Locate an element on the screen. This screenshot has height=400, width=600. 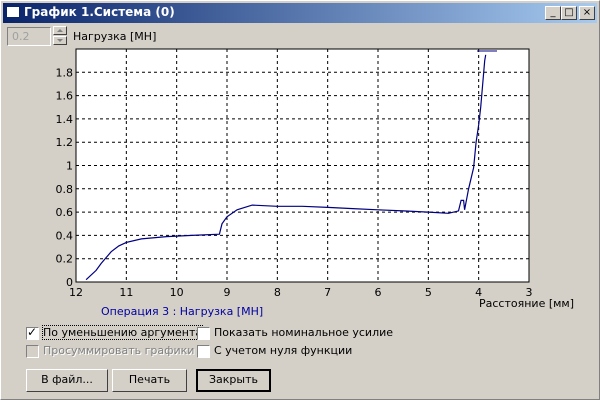
show-nominal-checkbox is located at coordinates (203, 333).